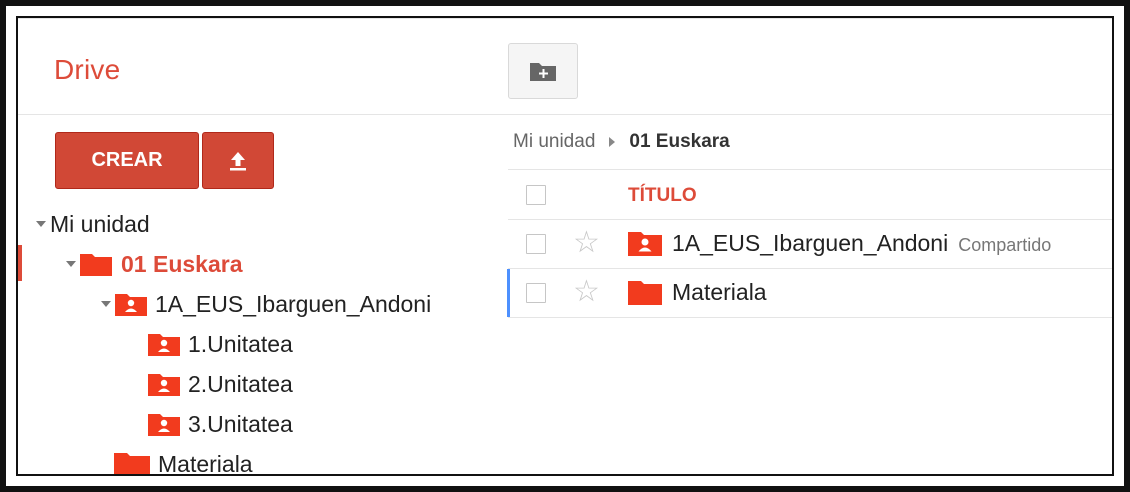 Image resolution: width=1130 pixels, height=492 pixels. Describe the element at coordinates (100, 223) in the screenshot. I see `tree-item-label: Mi unidad` at that location.